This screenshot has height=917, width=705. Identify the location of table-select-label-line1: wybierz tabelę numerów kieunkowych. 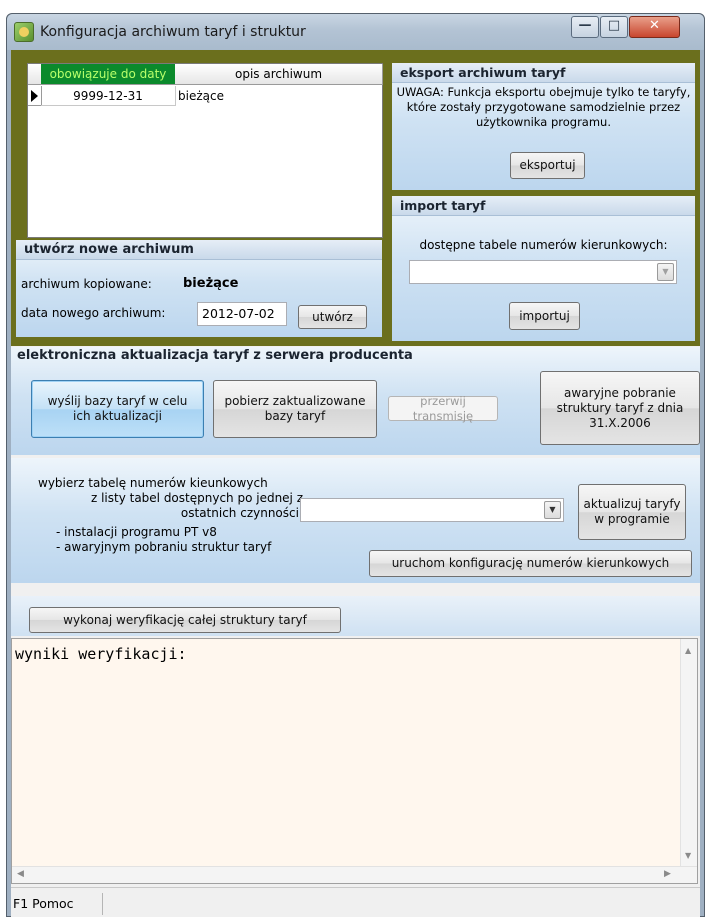
(153, 483).